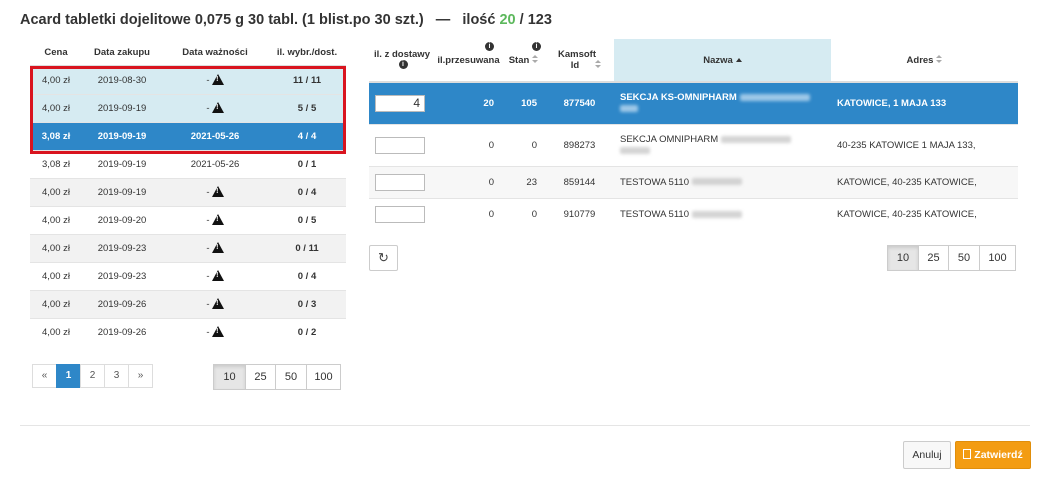  Describe the element at coordinates (307, 135) in the screenshot. I see `batch-qty: 4 / 4` at that location.